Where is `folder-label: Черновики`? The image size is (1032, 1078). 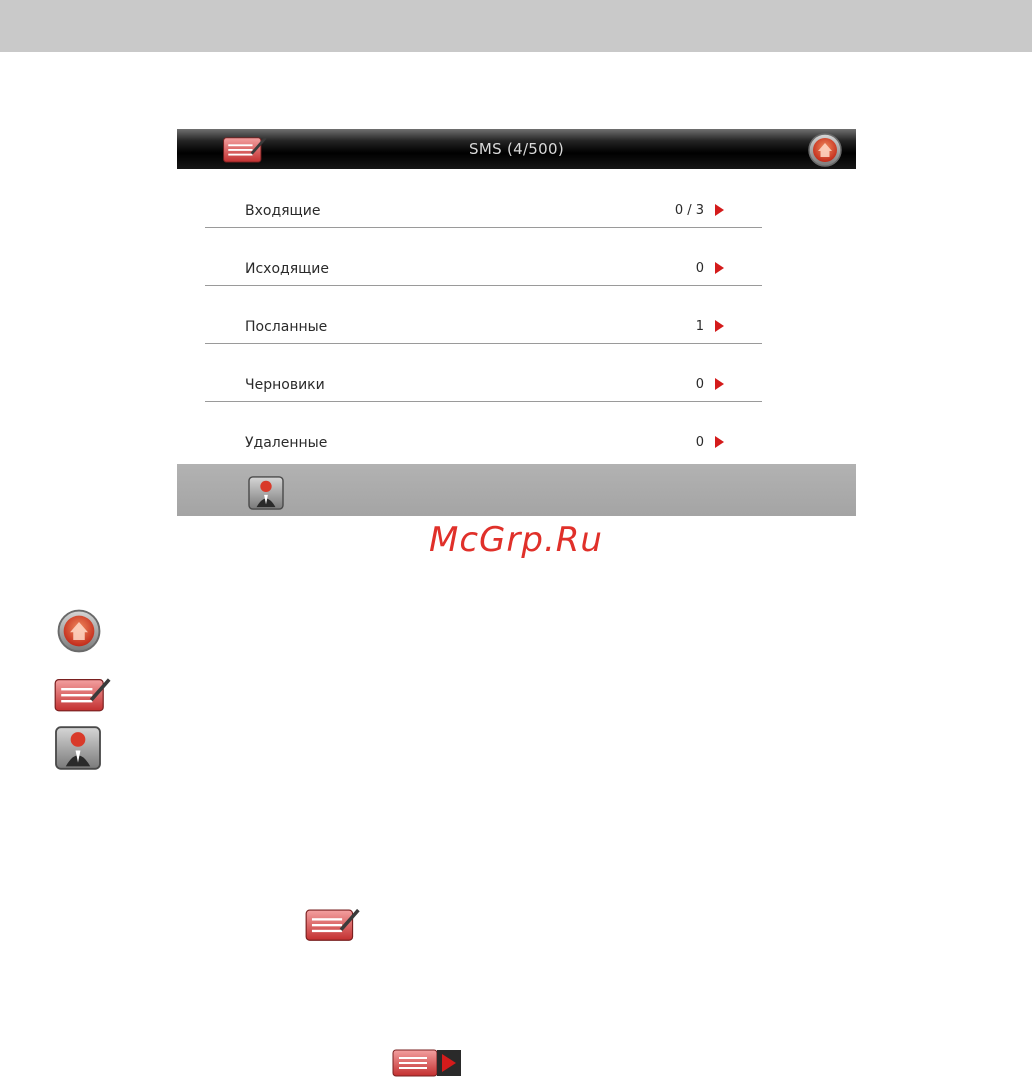
folder-label: Черновики is located at coordinates (285, 385).